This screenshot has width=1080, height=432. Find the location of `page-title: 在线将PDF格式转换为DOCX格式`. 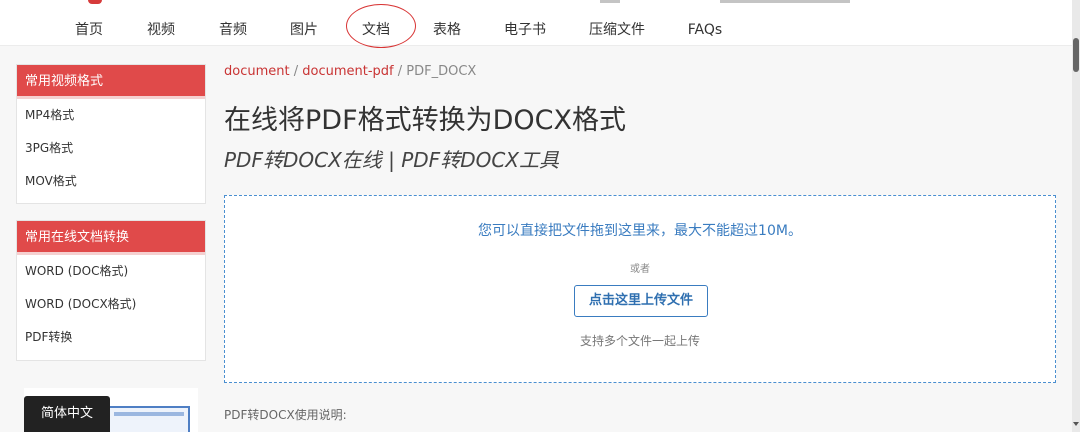

page-title: 在线将PDF格式转换为DOCX格式 is located at coordinates (425, 120).